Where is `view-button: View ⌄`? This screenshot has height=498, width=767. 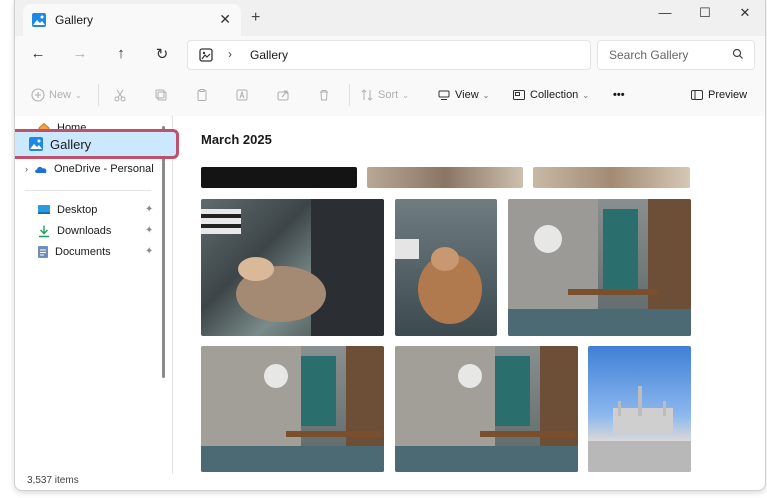 view-button: View ⌄ is located at coordinates (463, 95).